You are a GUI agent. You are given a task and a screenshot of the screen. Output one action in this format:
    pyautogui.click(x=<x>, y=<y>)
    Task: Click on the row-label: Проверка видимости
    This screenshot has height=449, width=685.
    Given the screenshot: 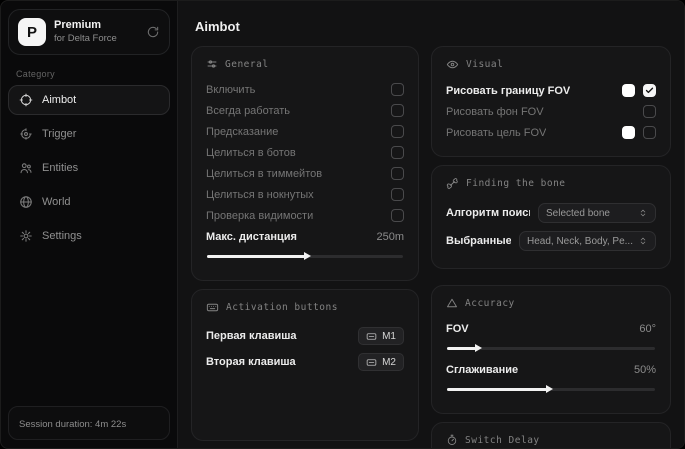 What is the action you would take?
    pyautogui.click(x=260, y=215)
    